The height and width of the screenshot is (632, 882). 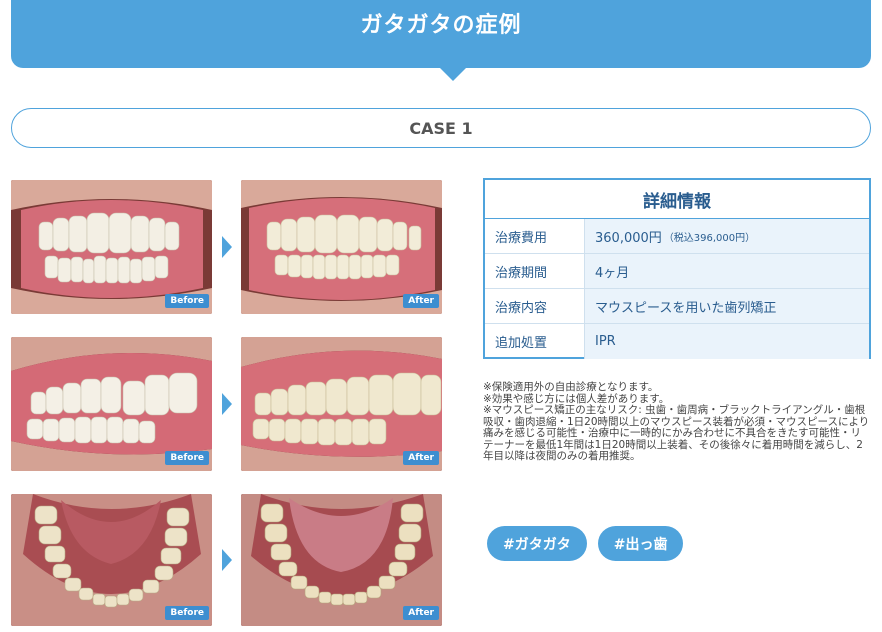 I want to click on details-row-content: 治療内容 マウスピースを用いた歯列矯正, so click(x=677, y=306).